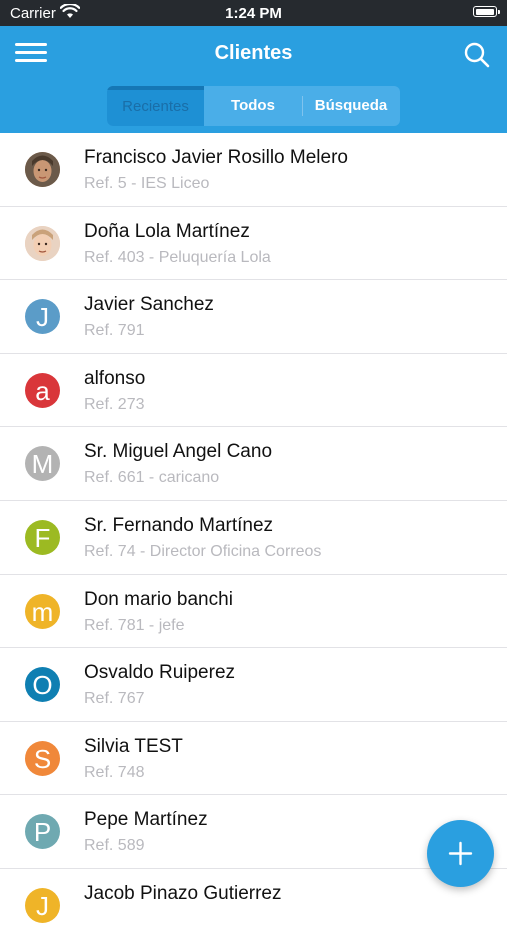  I want to click on client-avatar: F, so click(42, 537).